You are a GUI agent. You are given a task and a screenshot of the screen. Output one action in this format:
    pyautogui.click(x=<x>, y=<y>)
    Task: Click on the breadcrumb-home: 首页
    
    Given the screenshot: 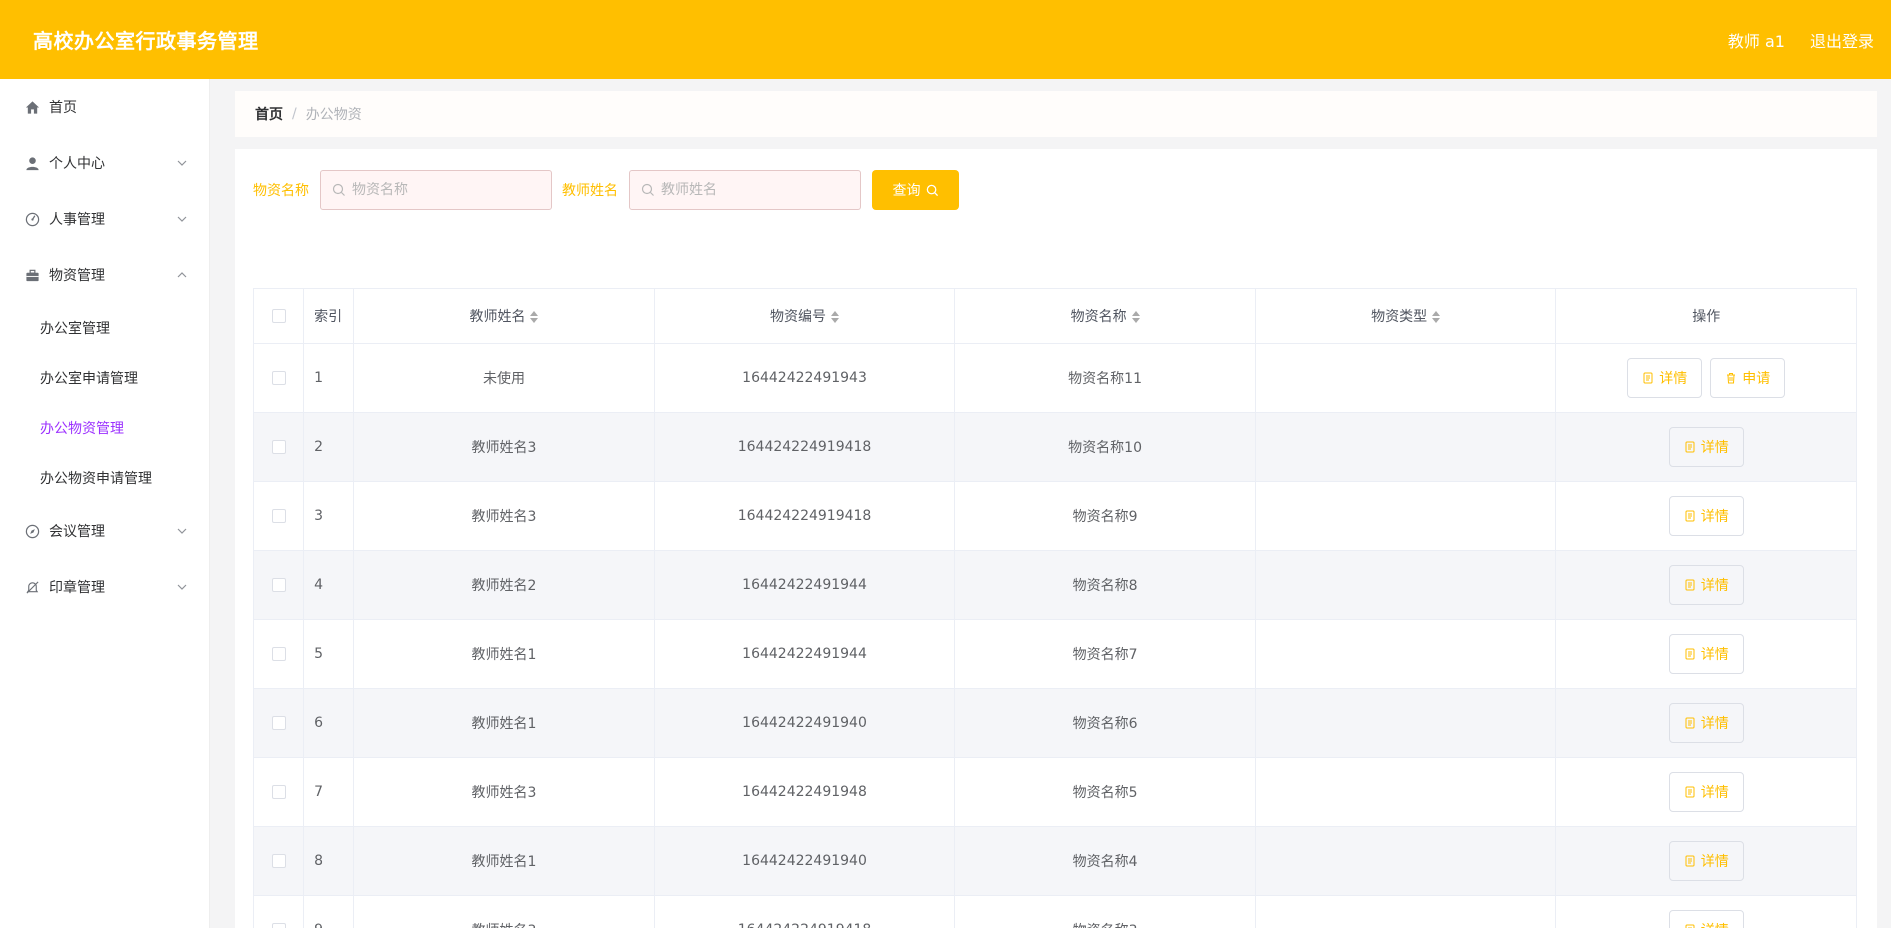 What is the action you would take?
    pyautogui.click(x=269, y=114)
    